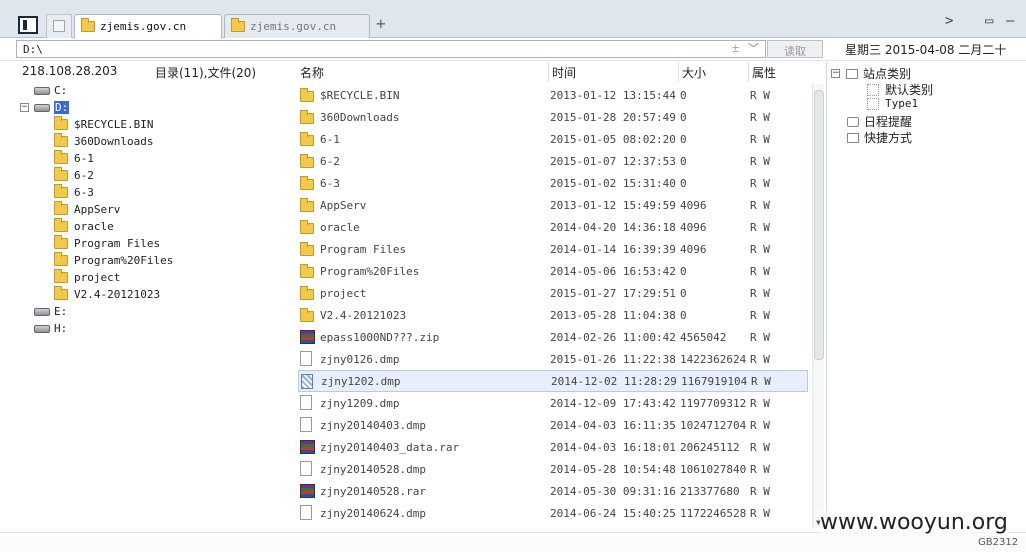 The height and width of the screenshot is (552, 1026). I want to click on file-size: 213377680, so click(710, 491).